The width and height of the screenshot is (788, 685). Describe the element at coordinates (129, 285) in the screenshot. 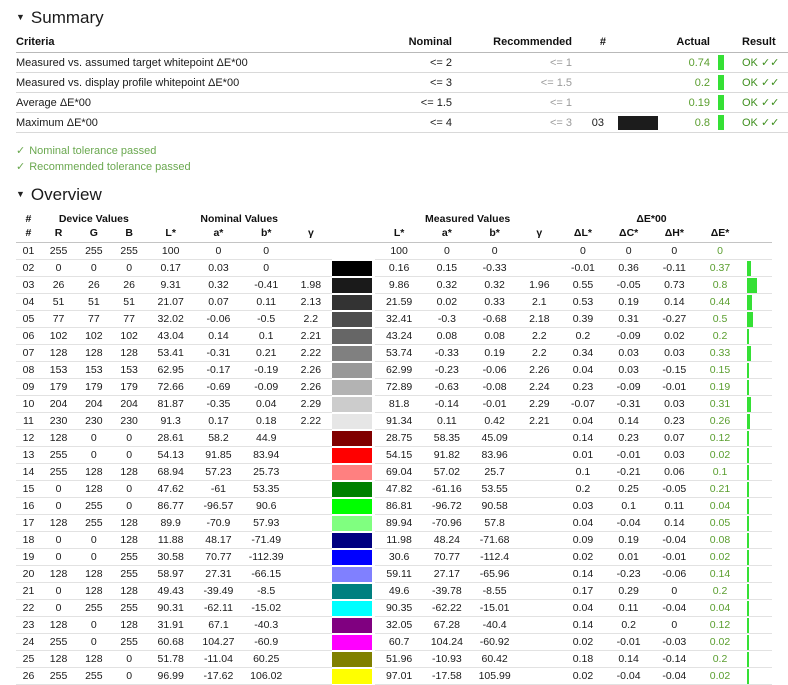

I see `cell-device-b: 26` at that location.